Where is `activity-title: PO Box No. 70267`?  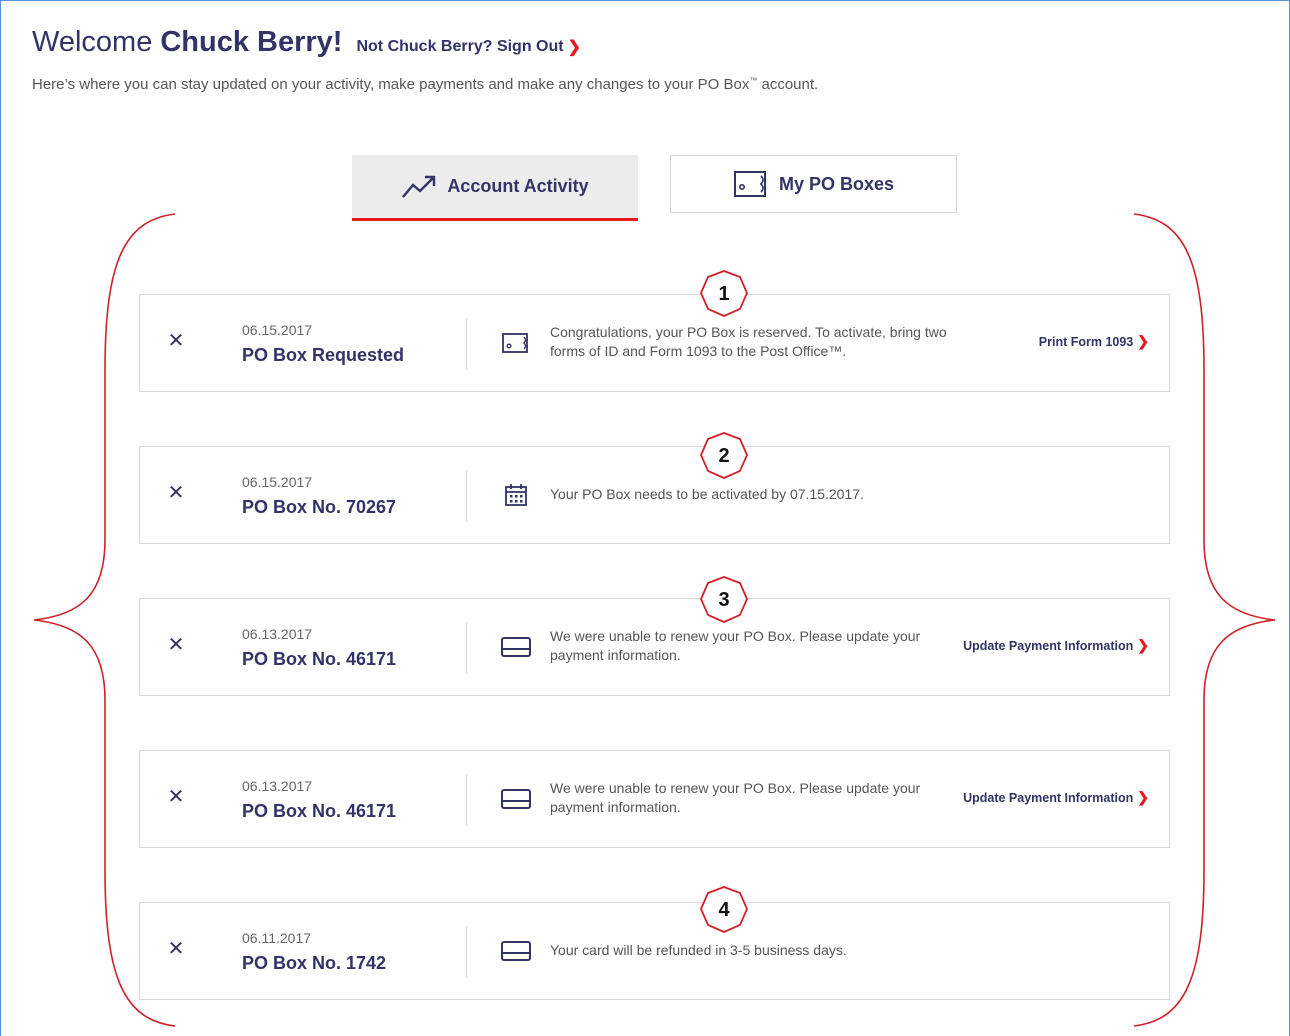 activity-title: PO Box No. 70267 is located at coordinates (319, 507).